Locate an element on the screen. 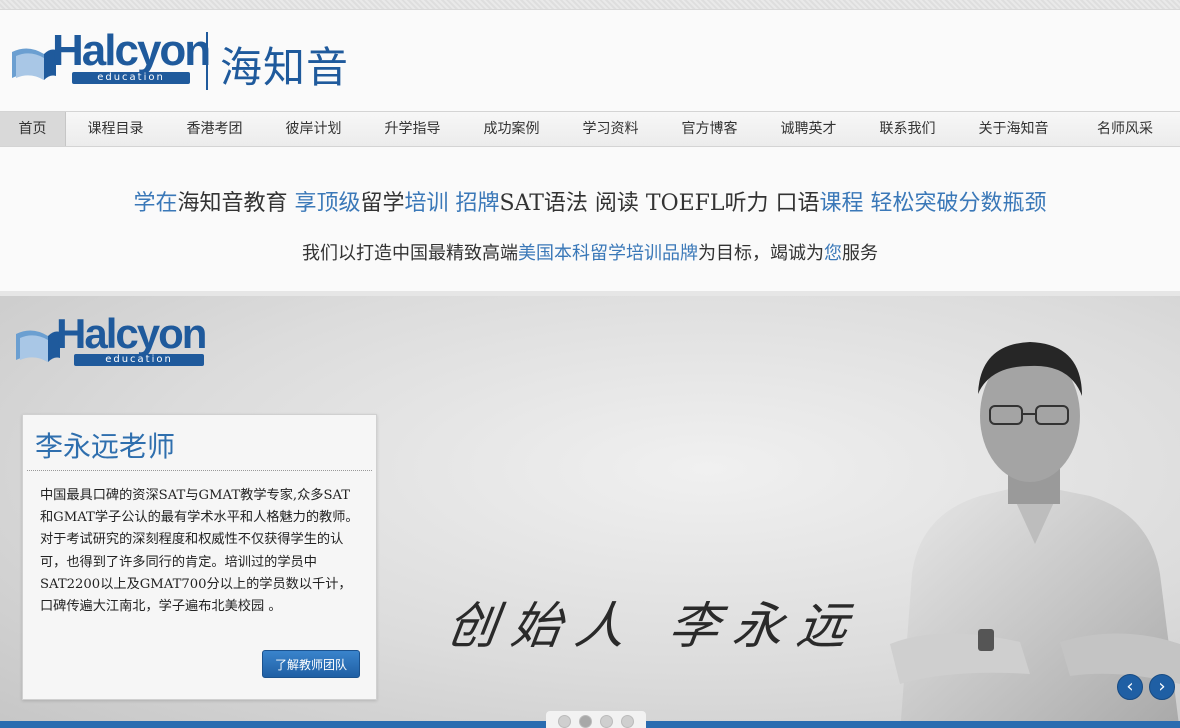 The width and height of the screenshot is (1180, 728). slogan-segment: 享顶级 is located at coordinates (327, 203).